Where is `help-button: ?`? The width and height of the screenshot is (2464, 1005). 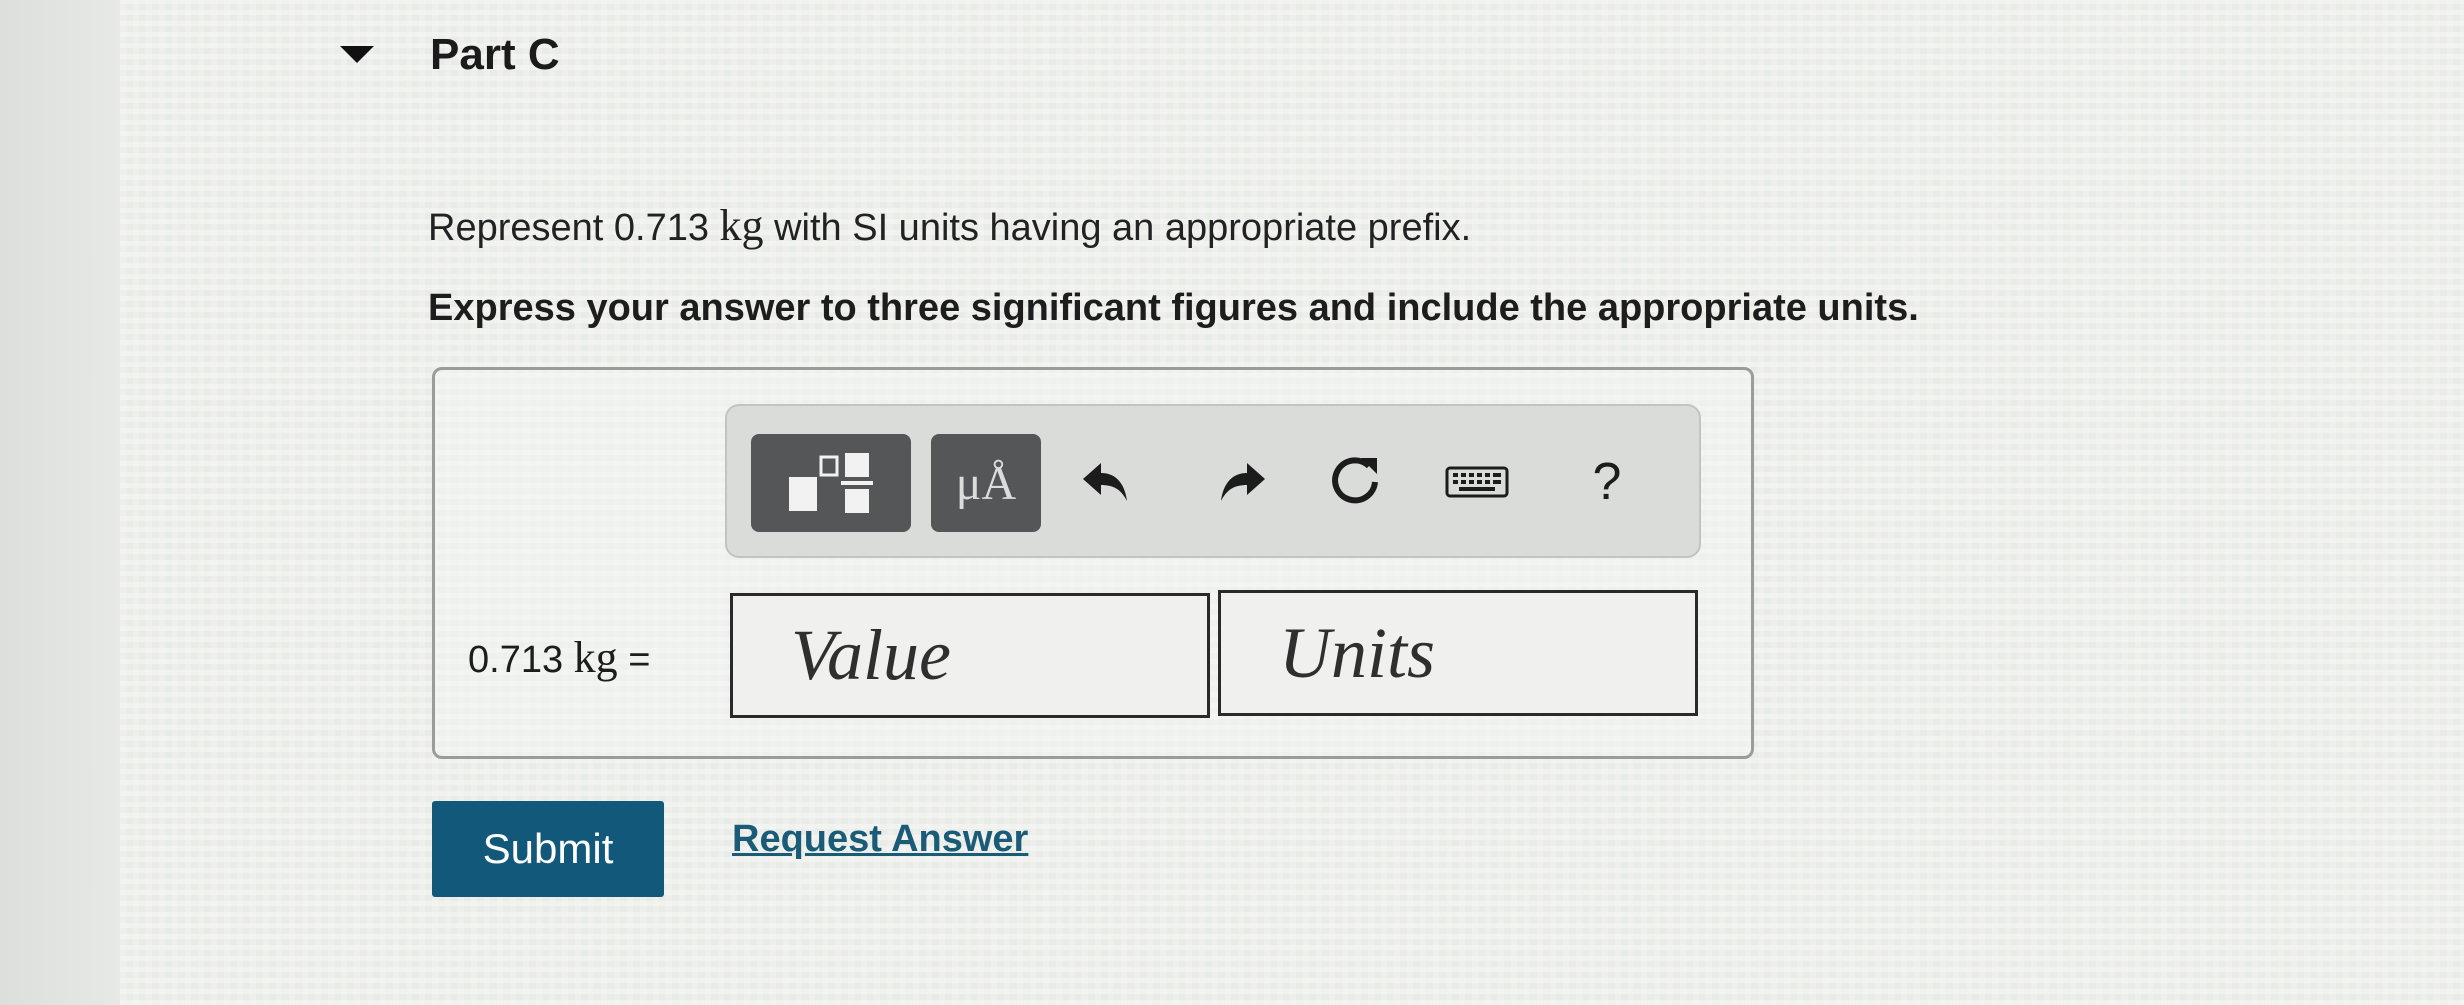 help-button: ? is located at coordinates (1607, 482).